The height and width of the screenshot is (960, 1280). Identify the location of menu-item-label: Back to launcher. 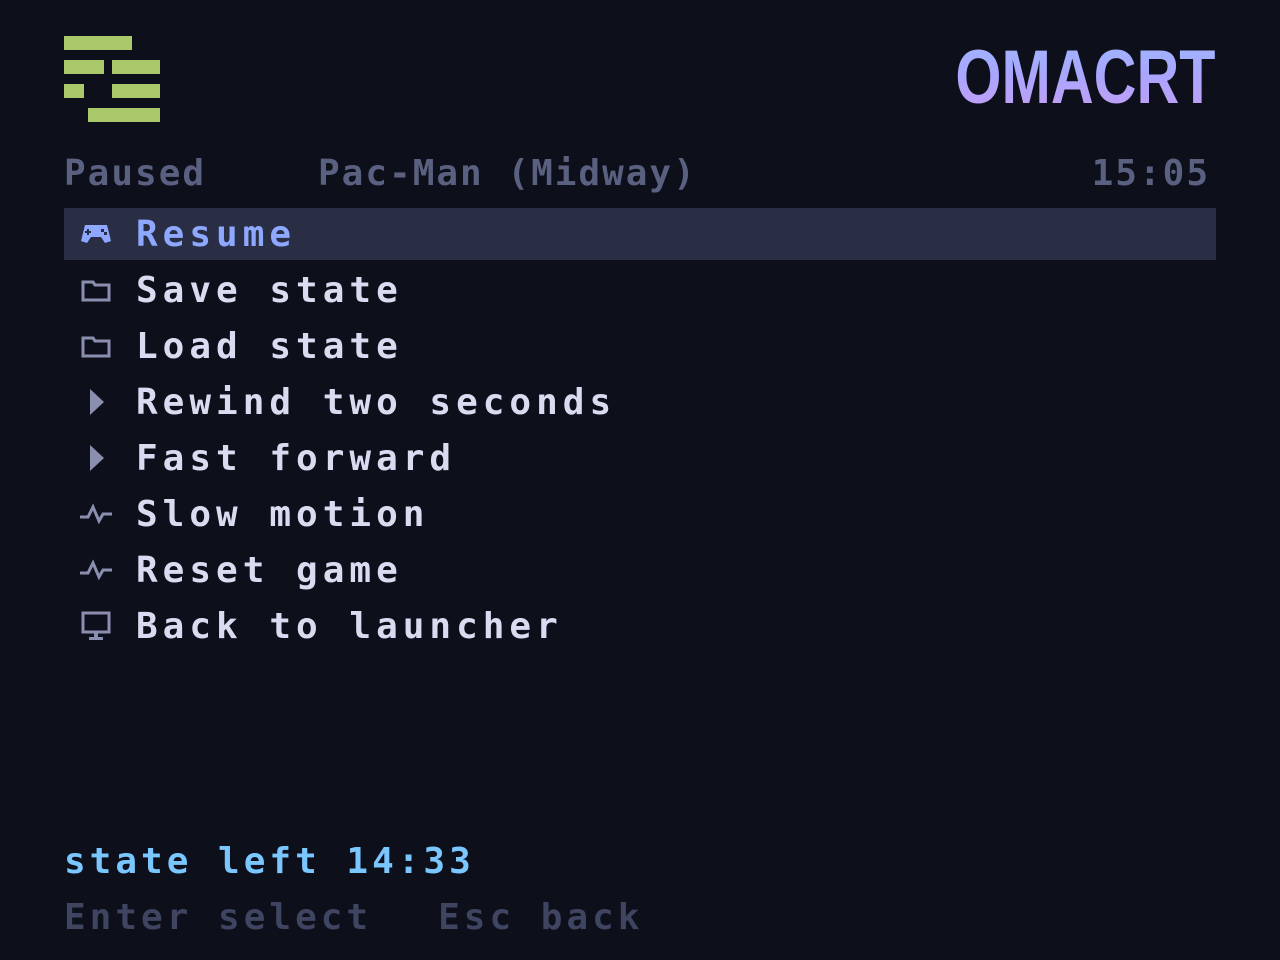
(349, 626).